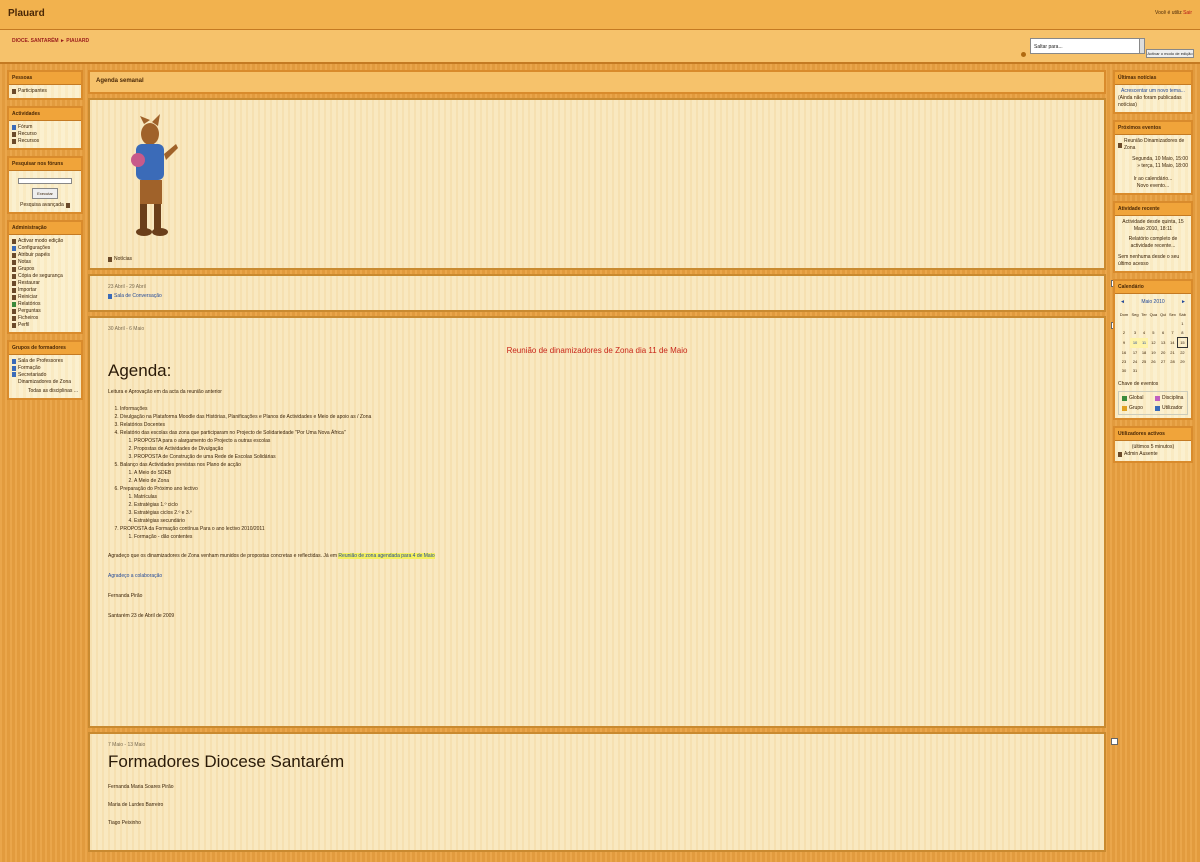  I want to click on admin-item-roles: Atribuir papéis, so click(45, 255).